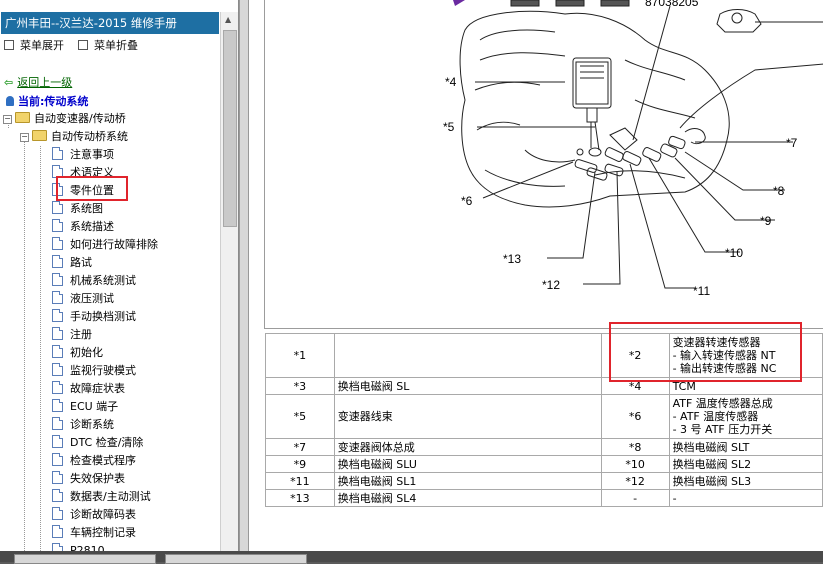  Describe the element at coordinates (92, 298) in the screenshot. I see `tree-item-label: 液压测试` at that location.